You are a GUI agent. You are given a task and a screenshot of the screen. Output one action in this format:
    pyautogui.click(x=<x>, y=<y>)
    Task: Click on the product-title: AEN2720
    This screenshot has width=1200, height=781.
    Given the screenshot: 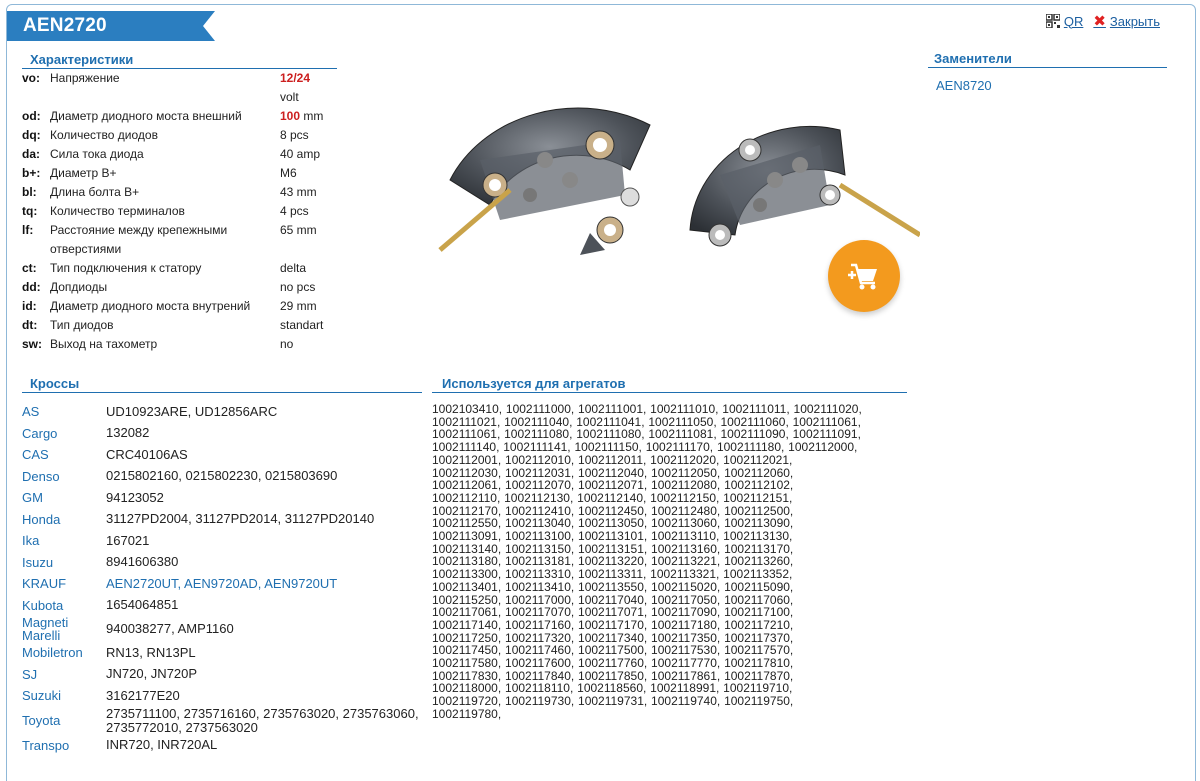 What is the action you would take?
    pyautogui.click(x=111, y=26)
    